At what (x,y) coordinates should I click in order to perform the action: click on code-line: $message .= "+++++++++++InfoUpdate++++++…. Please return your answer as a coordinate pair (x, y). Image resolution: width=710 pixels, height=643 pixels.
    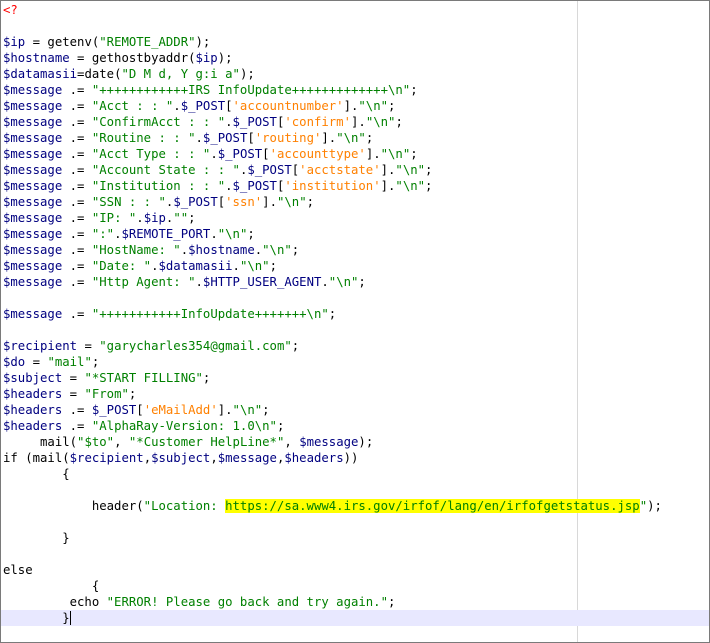
    Looking at the image, I should click on (355, 314).